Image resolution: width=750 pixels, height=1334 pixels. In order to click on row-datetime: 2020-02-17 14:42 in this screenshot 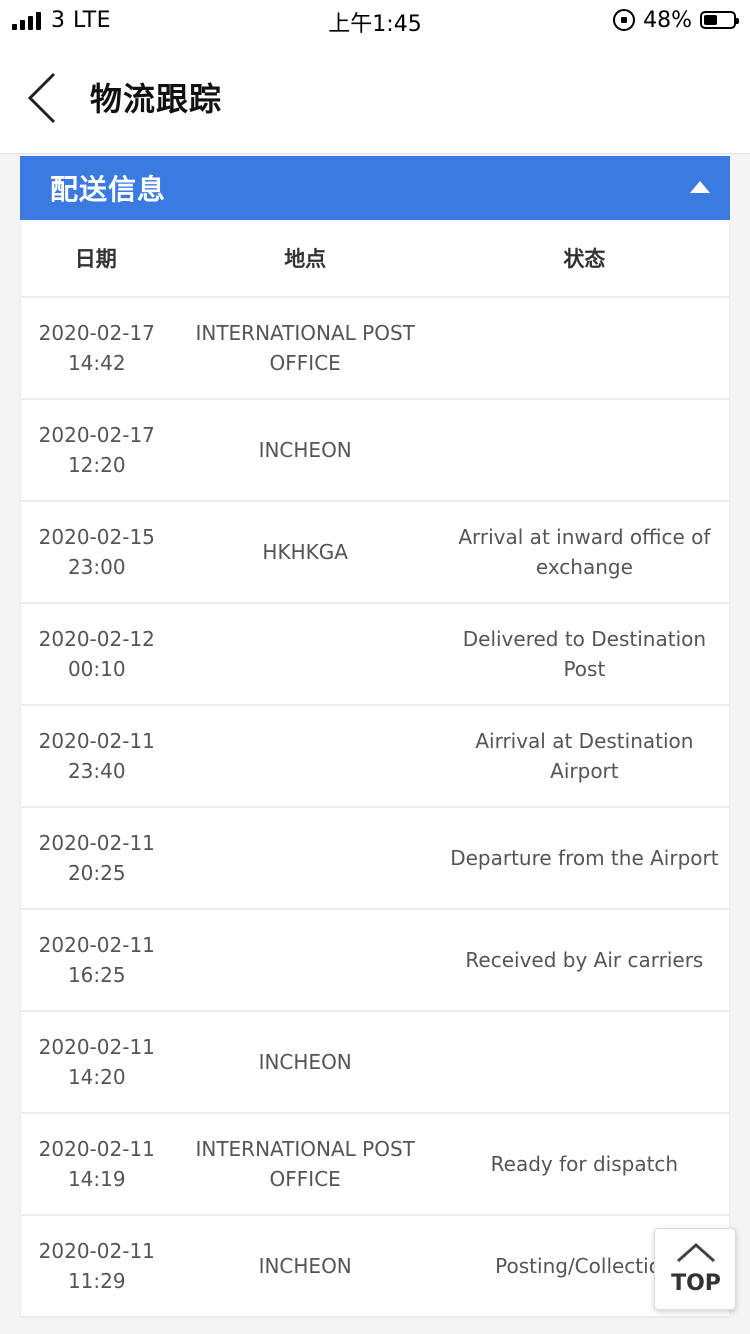, I will do `click(96, 348)`.